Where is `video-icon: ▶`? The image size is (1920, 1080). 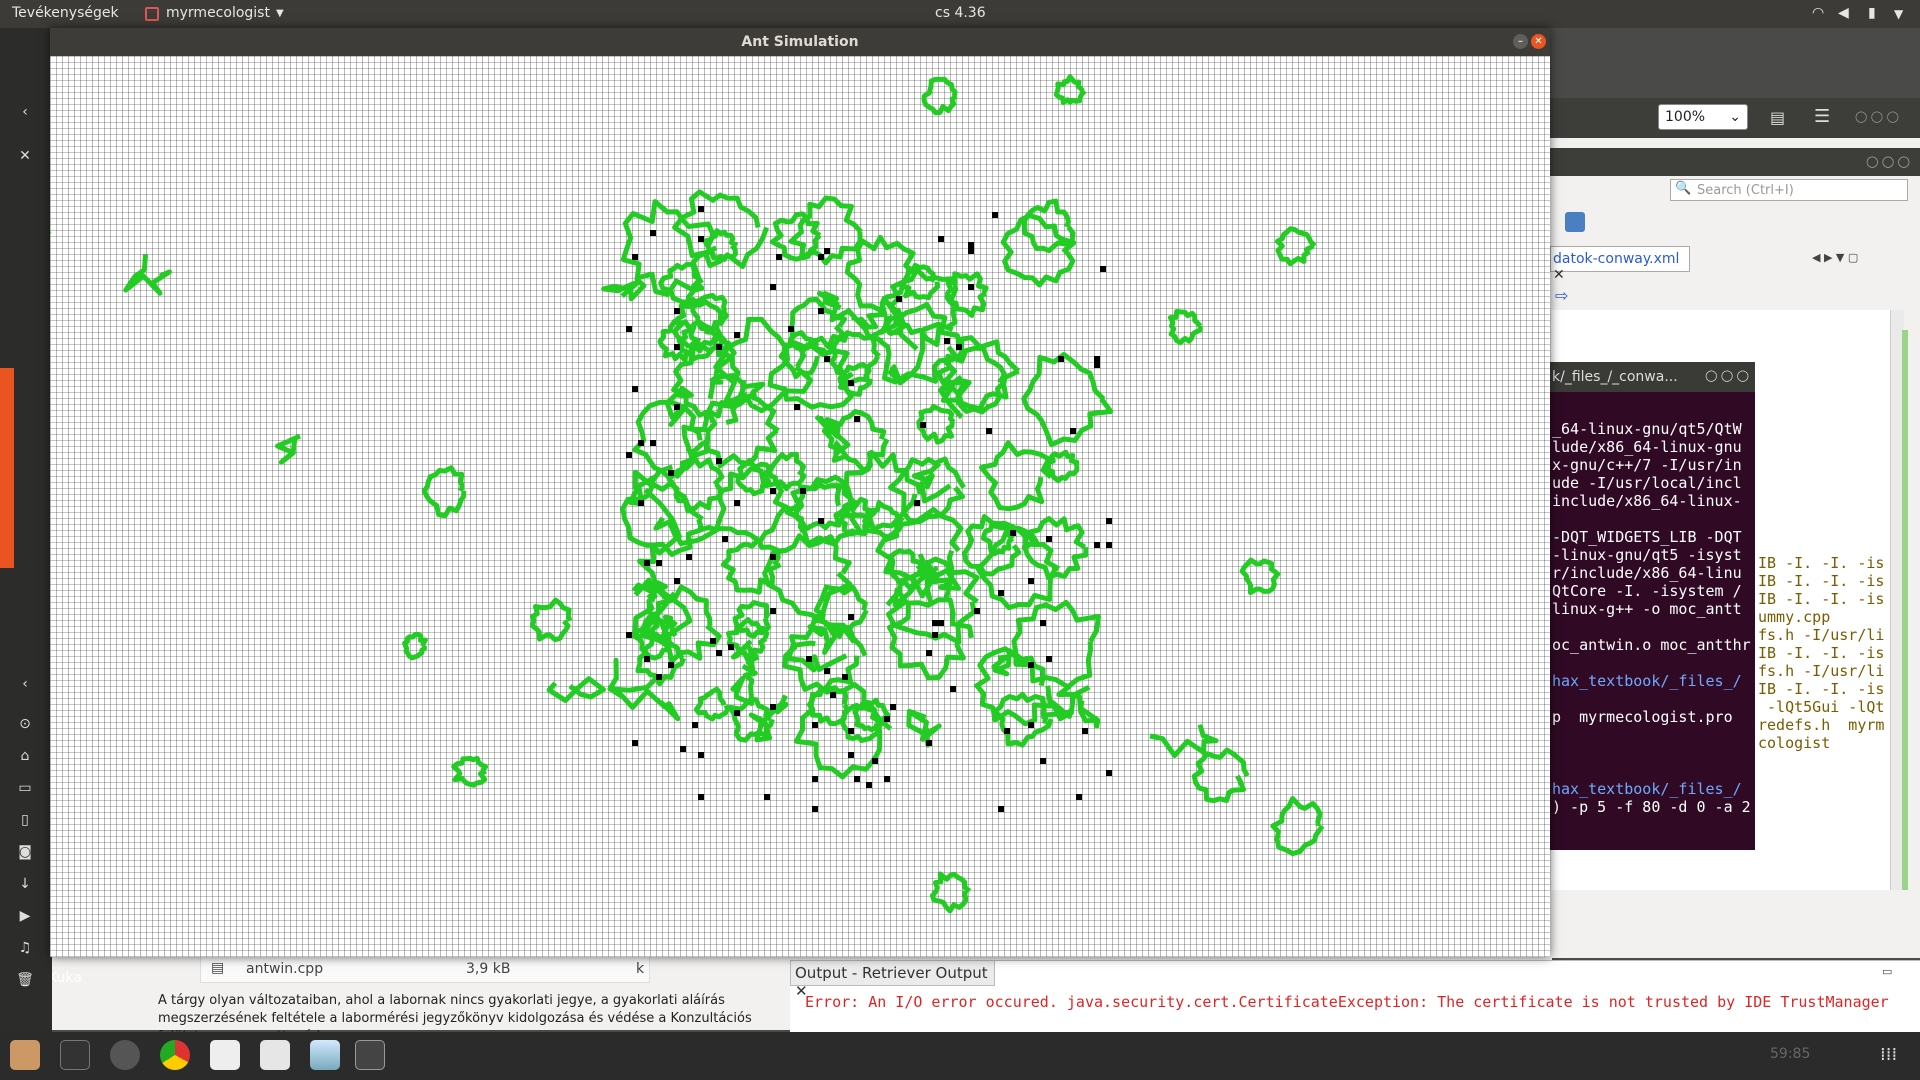
video-icon: ▶ is located at coordinates (25, 919).